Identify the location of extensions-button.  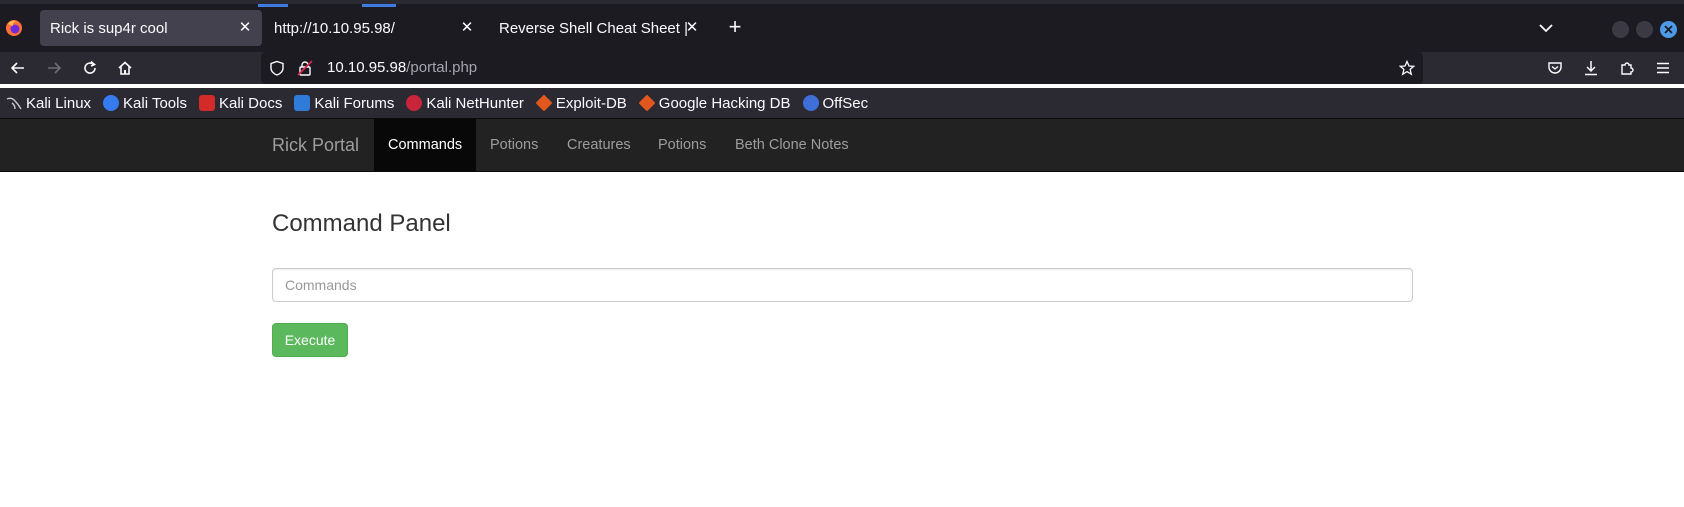
(1627, 68).